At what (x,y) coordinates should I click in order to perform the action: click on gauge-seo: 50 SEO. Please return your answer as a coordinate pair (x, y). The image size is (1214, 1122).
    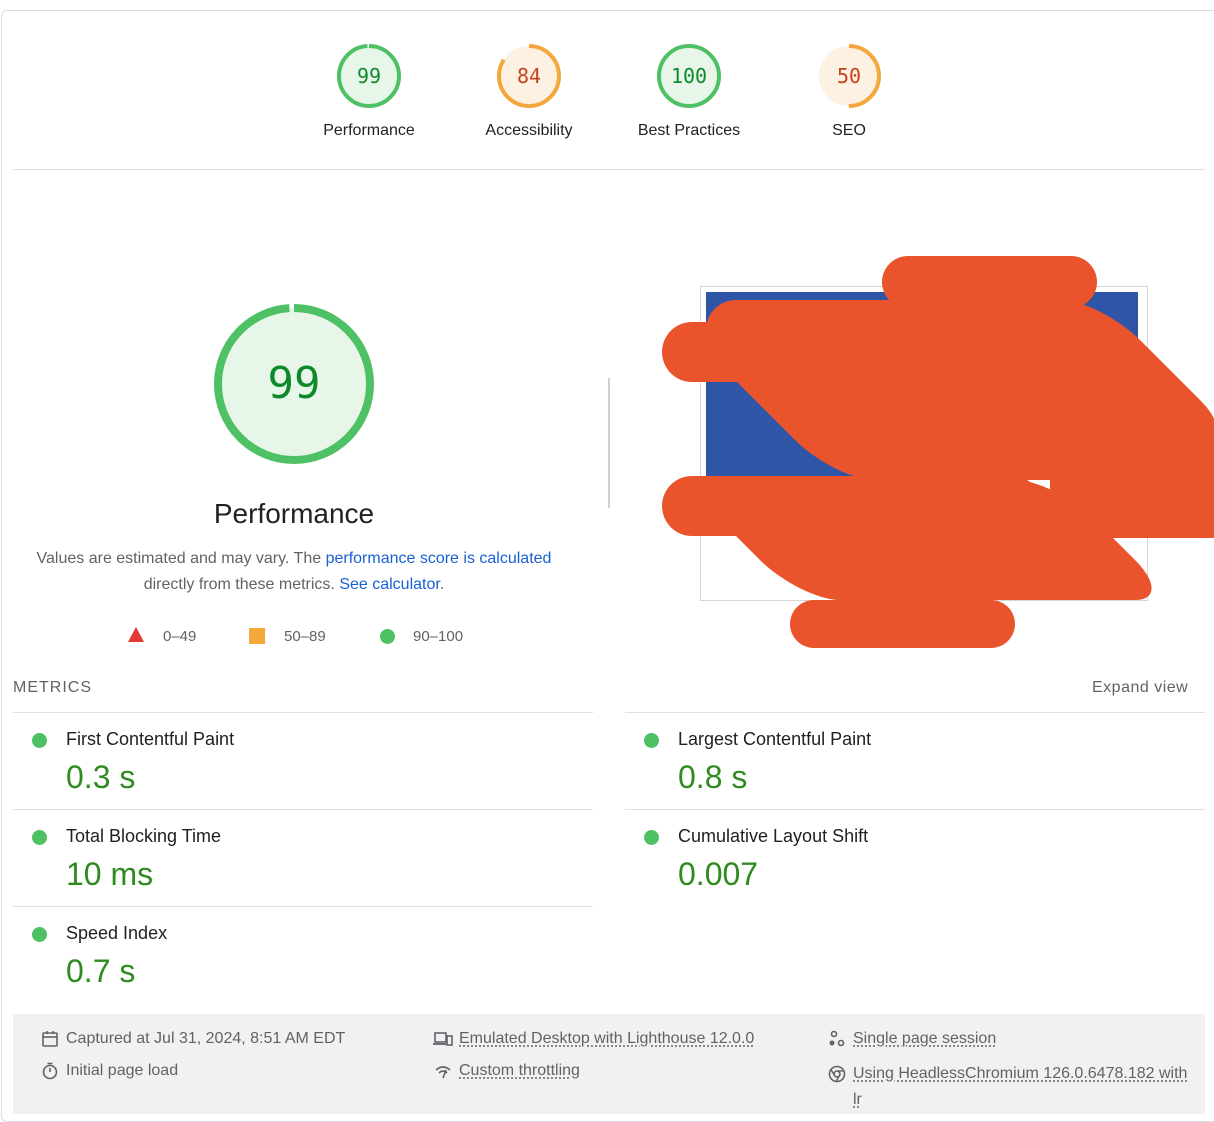
    Looking at the image, I should click on (849, 91).